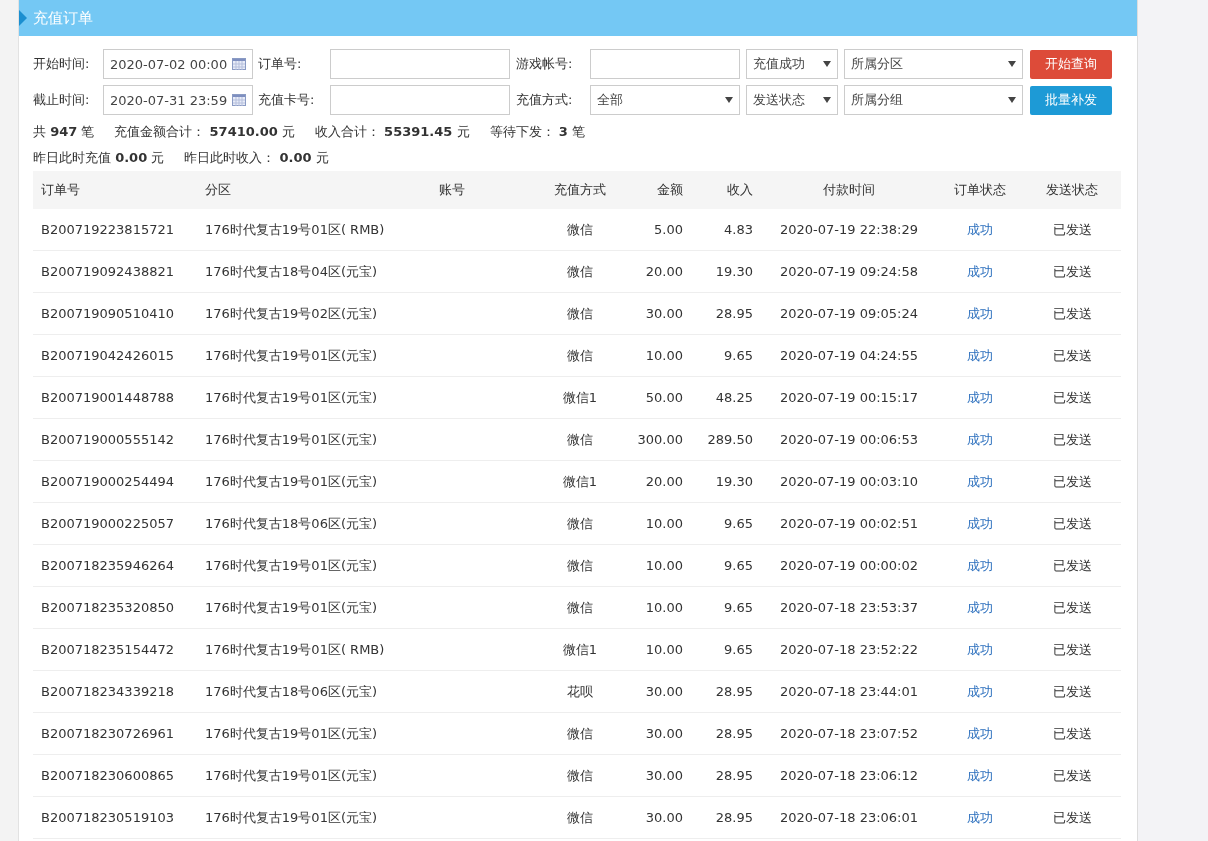 Image resolution: width=1208 pixels, height=841 pixels. What do you see at coordinates (107, 313) in the screenshot?
I see `table-cell: B200719090510410` at bounding box center [107, 313].